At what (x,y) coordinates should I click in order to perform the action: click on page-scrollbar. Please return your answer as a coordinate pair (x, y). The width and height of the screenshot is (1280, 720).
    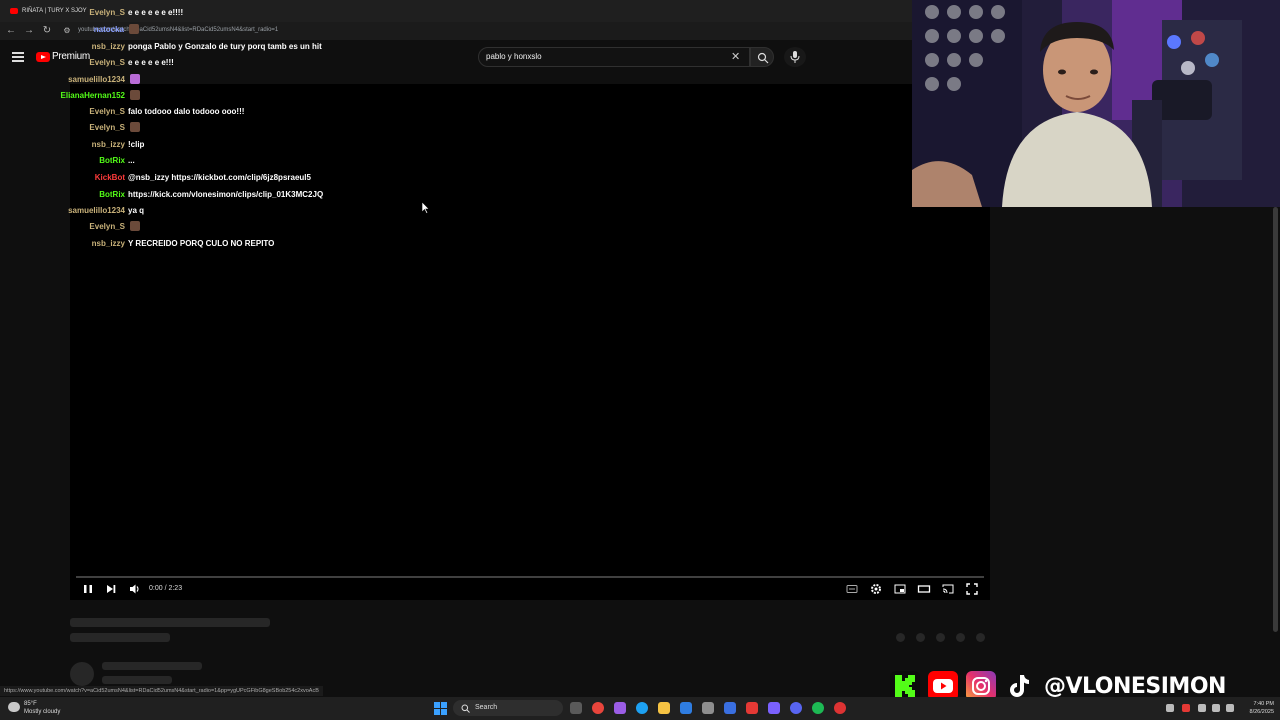
    Looking at the image, I should click on (1275, 419).